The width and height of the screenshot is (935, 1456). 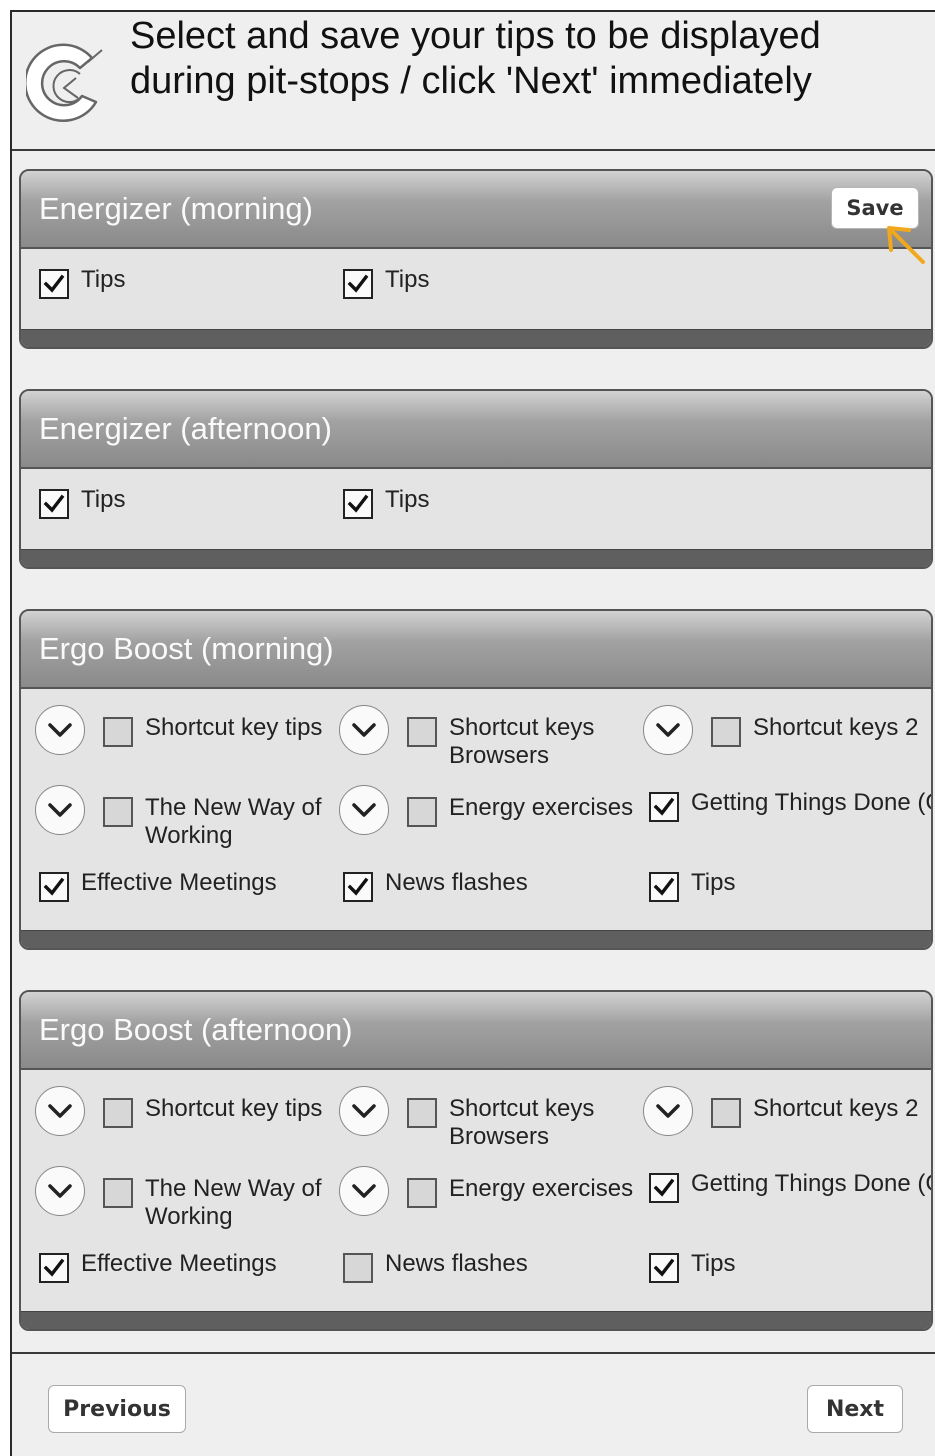 What do you see at coordinates (176, 208) in the screenshot?
I see `panel-title: Energizer (morning)` at bounding box center [176, 208].